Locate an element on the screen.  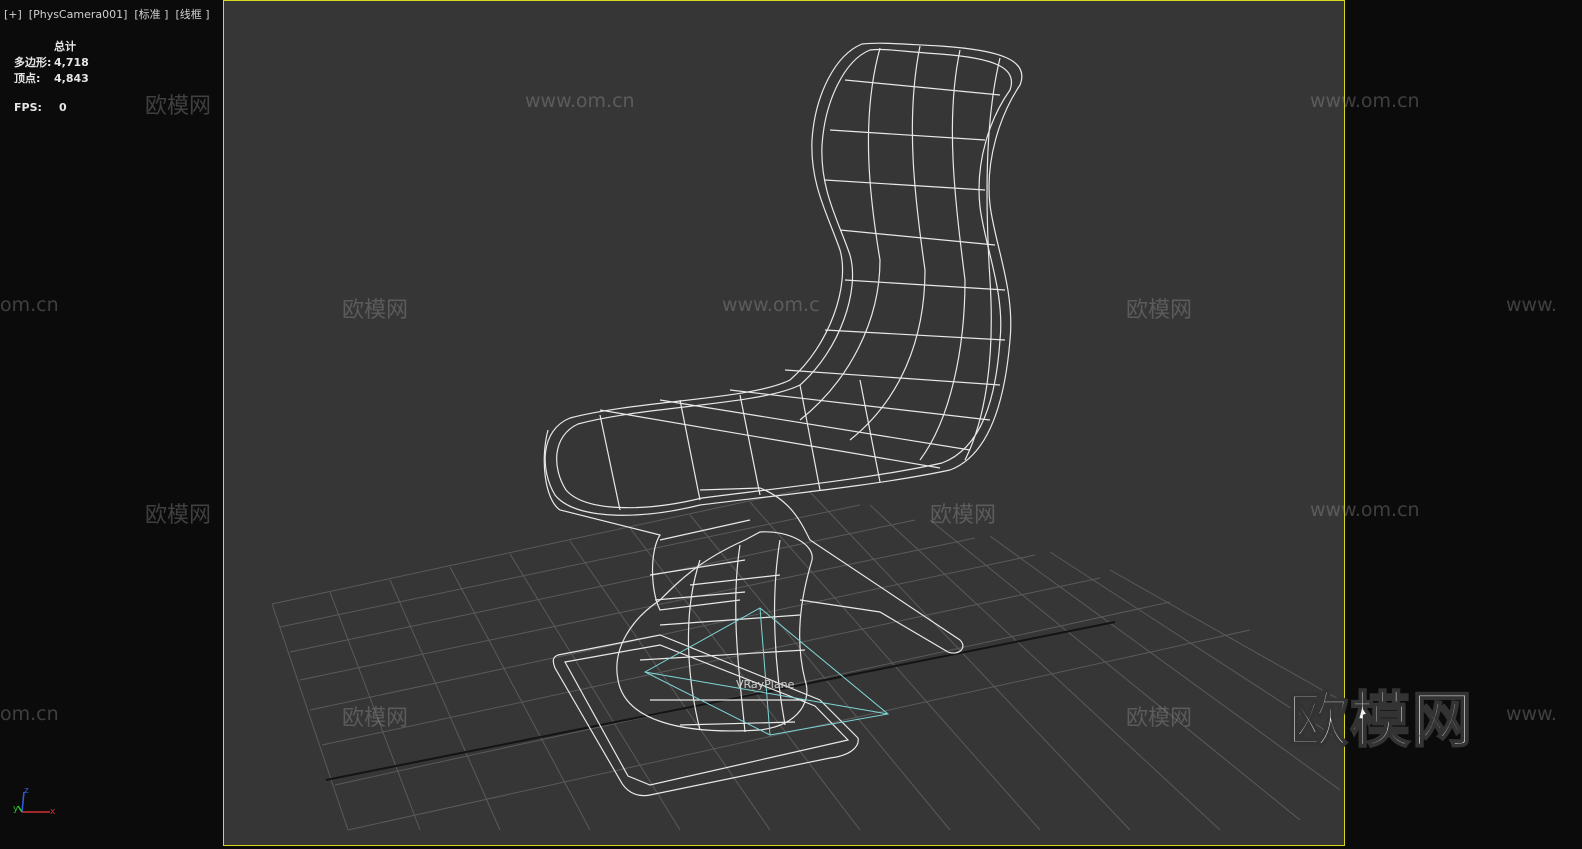
axis-gizmo-icon: x z y is located at coordinates (34, 801).